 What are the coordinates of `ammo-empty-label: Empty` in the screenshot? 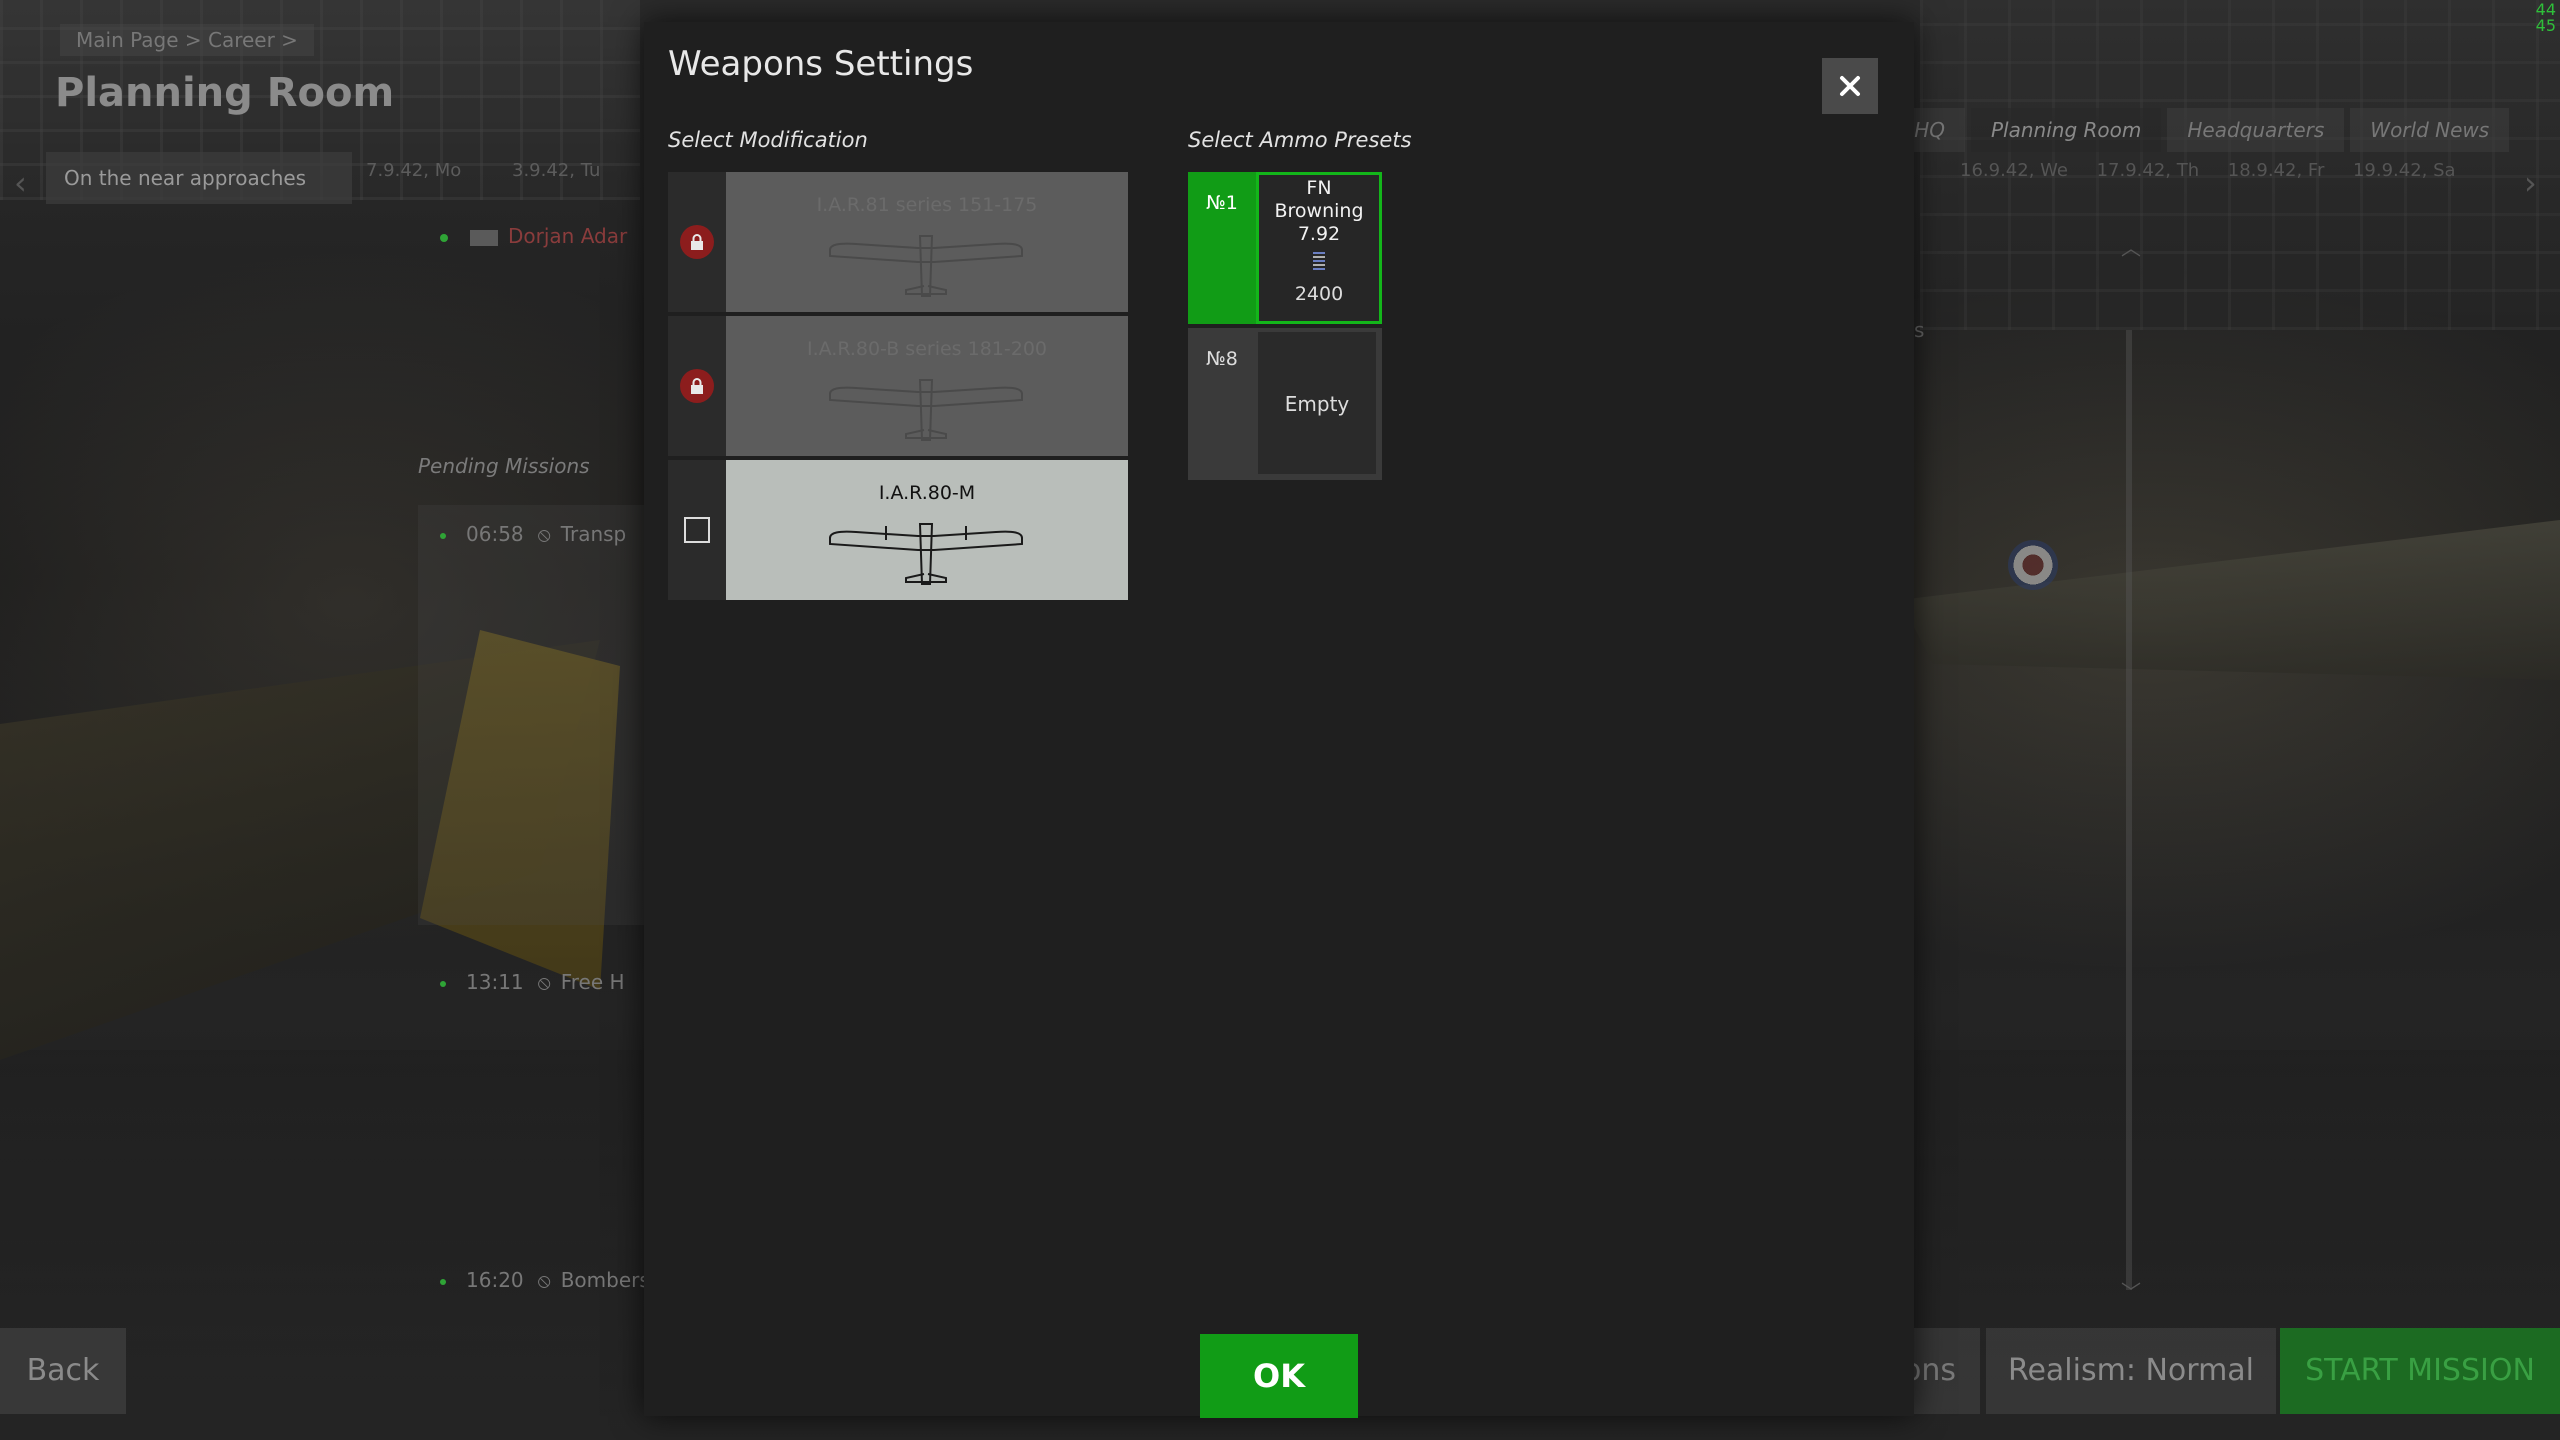 It's located at (1317, 404).